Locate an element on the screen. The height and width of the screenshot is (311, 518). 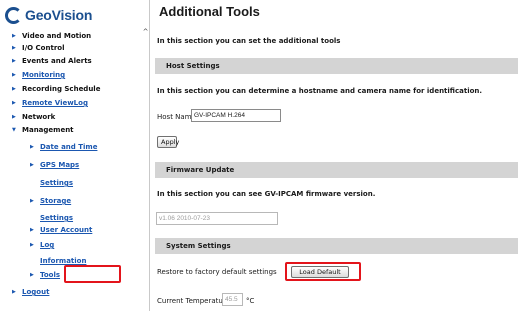
system-settings-header: System Settings is located at coordinates (336, 246).